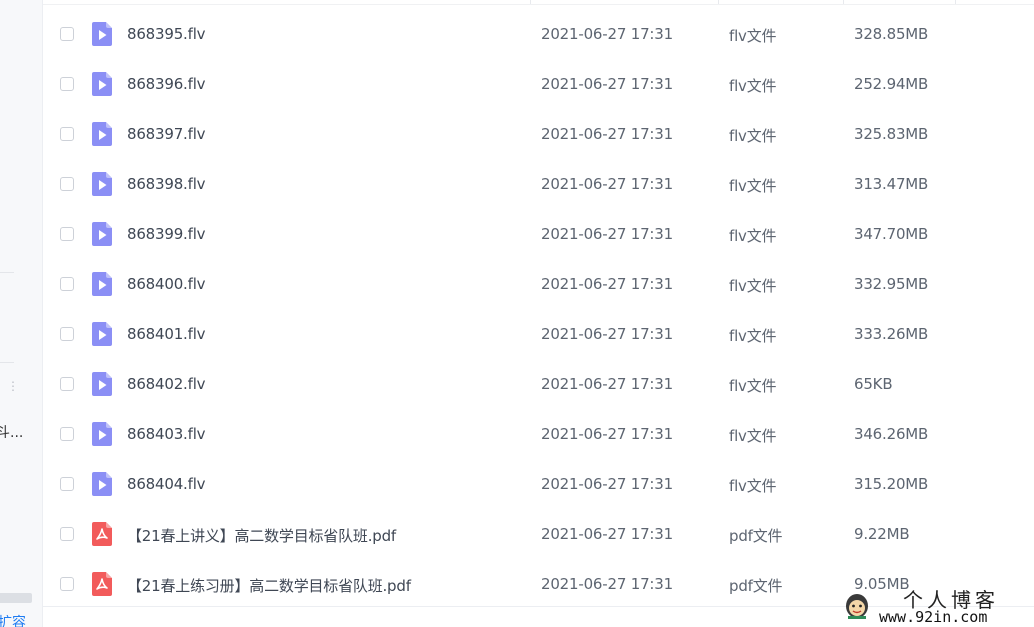 The height and width of the screenshot is (627, 1034). I want to click on file-size: 313.47MB, so click(891, 184).